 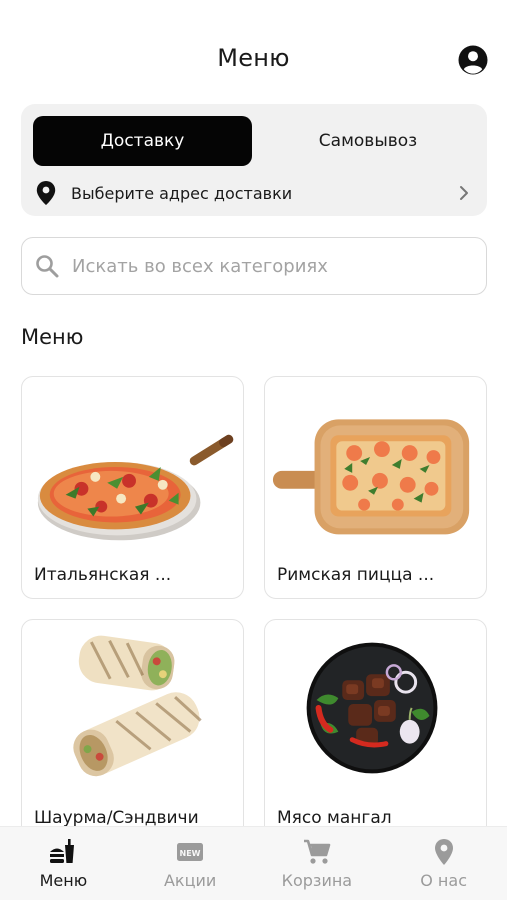 I want to click on italian-pizza-photo, so click(x=135, y=487).